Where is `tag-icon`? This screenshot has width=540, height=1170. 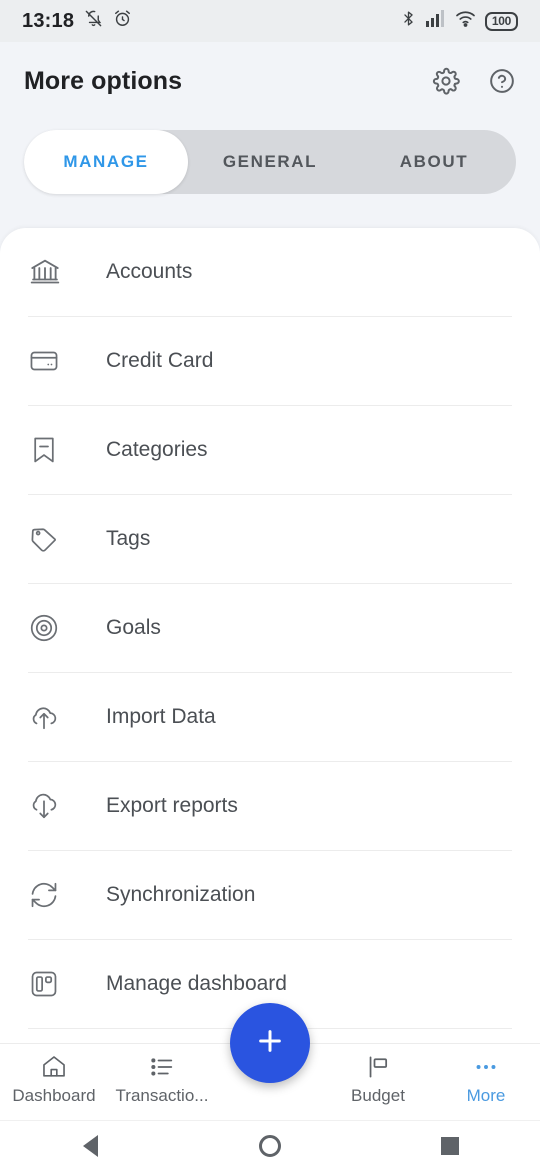
tag-icon is located at coordinates (50, 539).